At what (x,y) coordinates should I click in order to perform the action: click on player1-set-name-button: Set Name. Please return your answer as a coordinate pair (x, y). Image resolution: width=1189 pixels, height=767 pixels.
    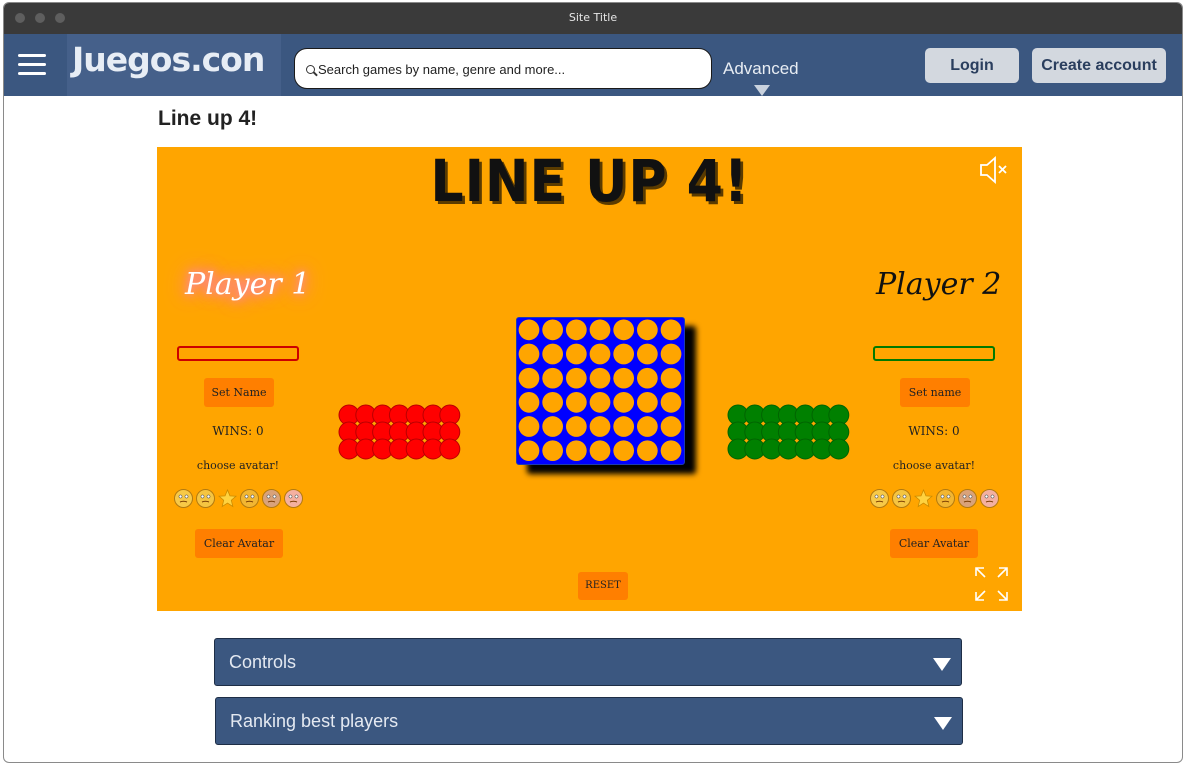
    Looking at the image, I should click on (239, 392).